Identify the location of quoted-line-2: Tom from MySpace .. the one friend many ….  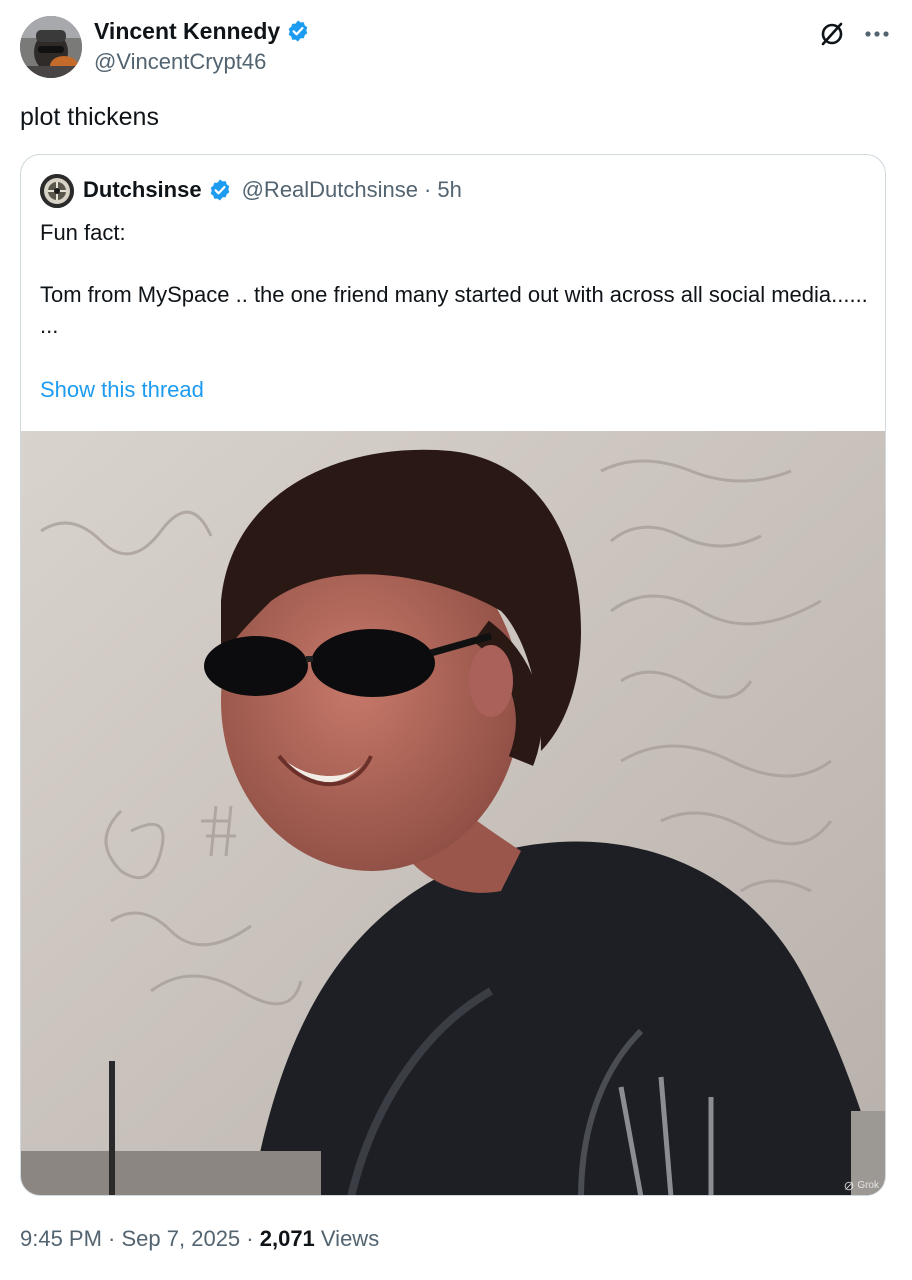
(454, 294).